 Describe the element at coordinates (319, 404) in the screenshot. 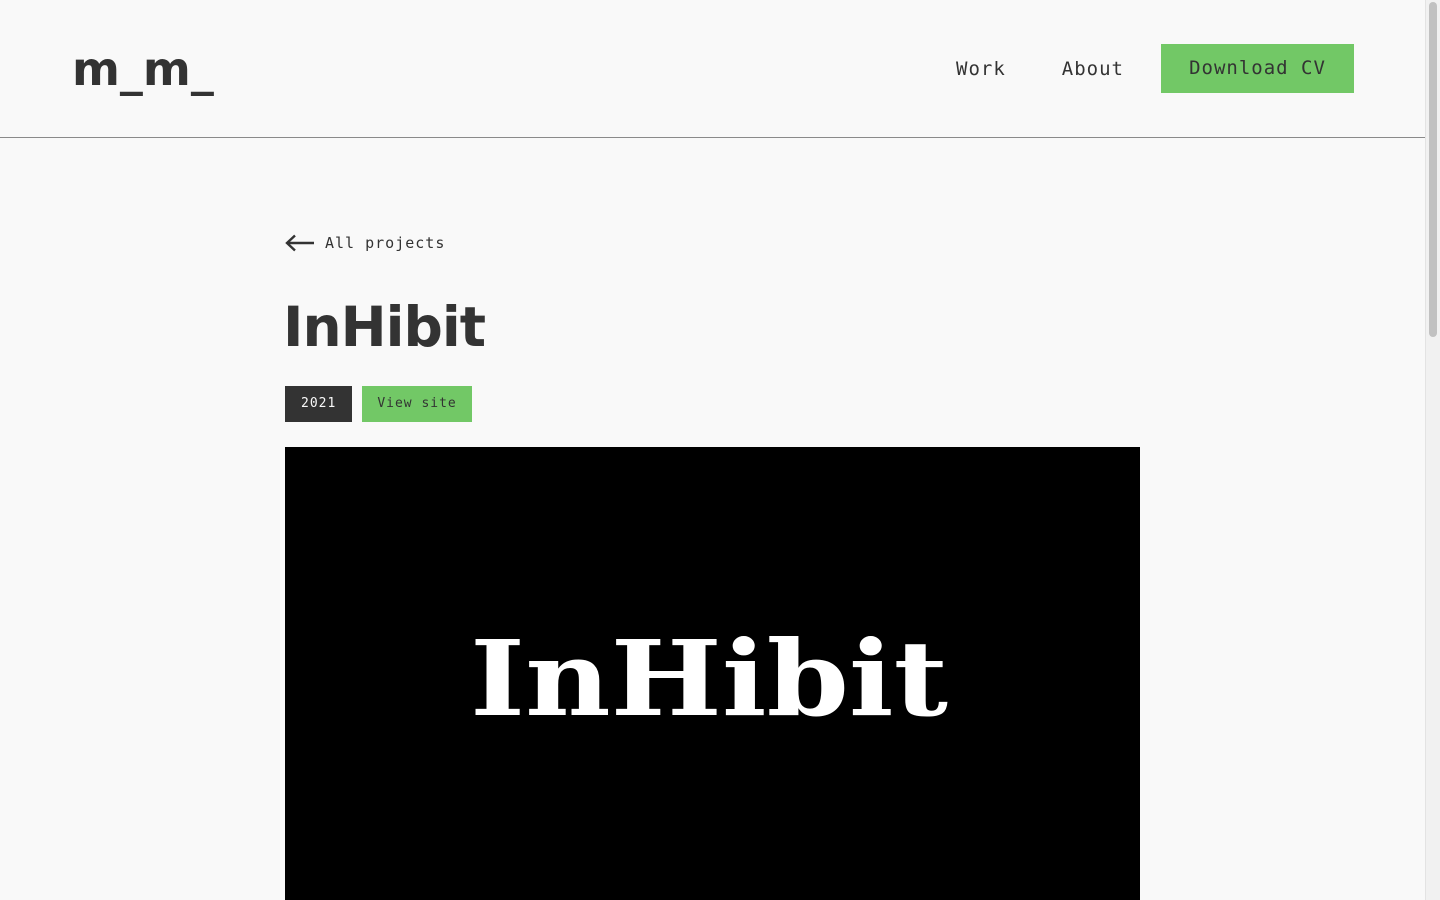

I see `year-badge: 2021` at that location.